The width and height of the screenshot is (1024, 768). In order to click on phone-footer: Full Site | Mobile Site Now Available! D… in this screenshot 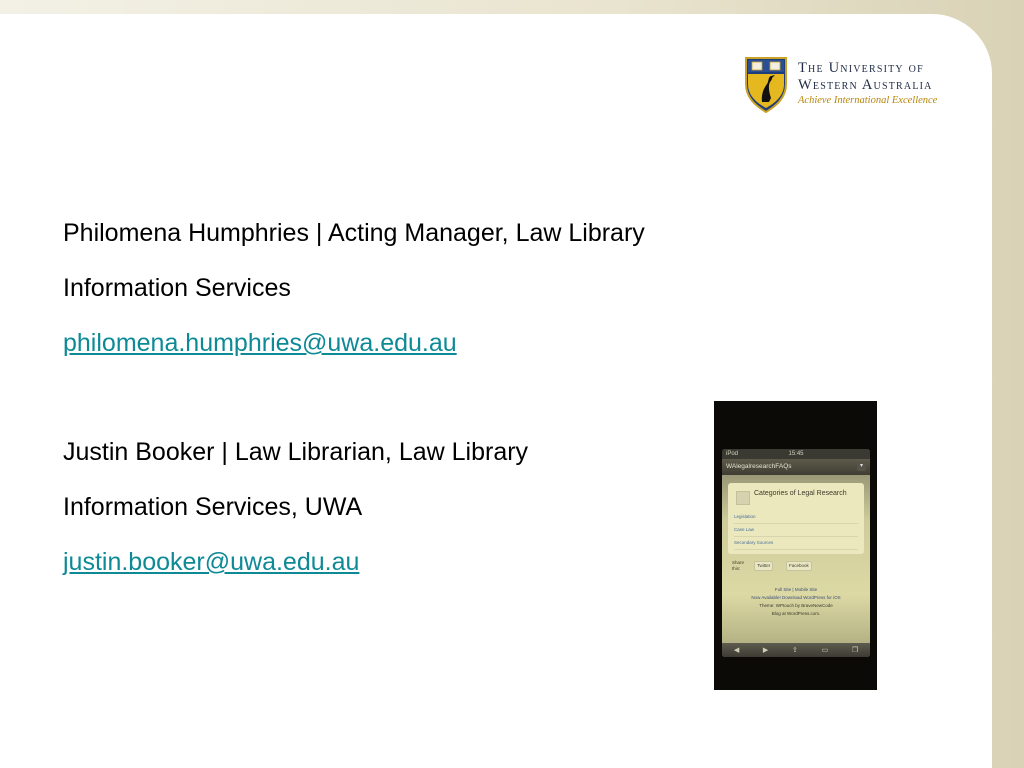, I will do `click(796, 602)`.